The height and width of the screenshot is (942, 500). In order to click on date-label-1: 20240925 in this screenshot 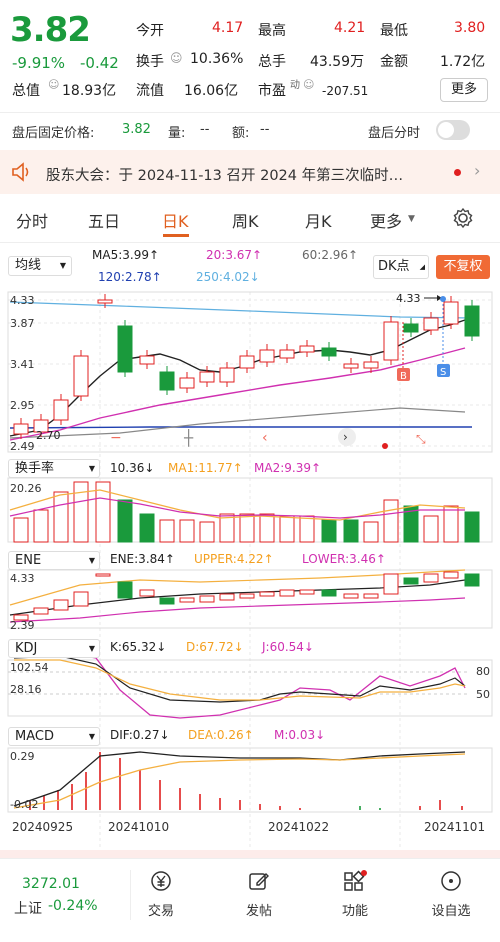, I will do `click(43, 827)`.